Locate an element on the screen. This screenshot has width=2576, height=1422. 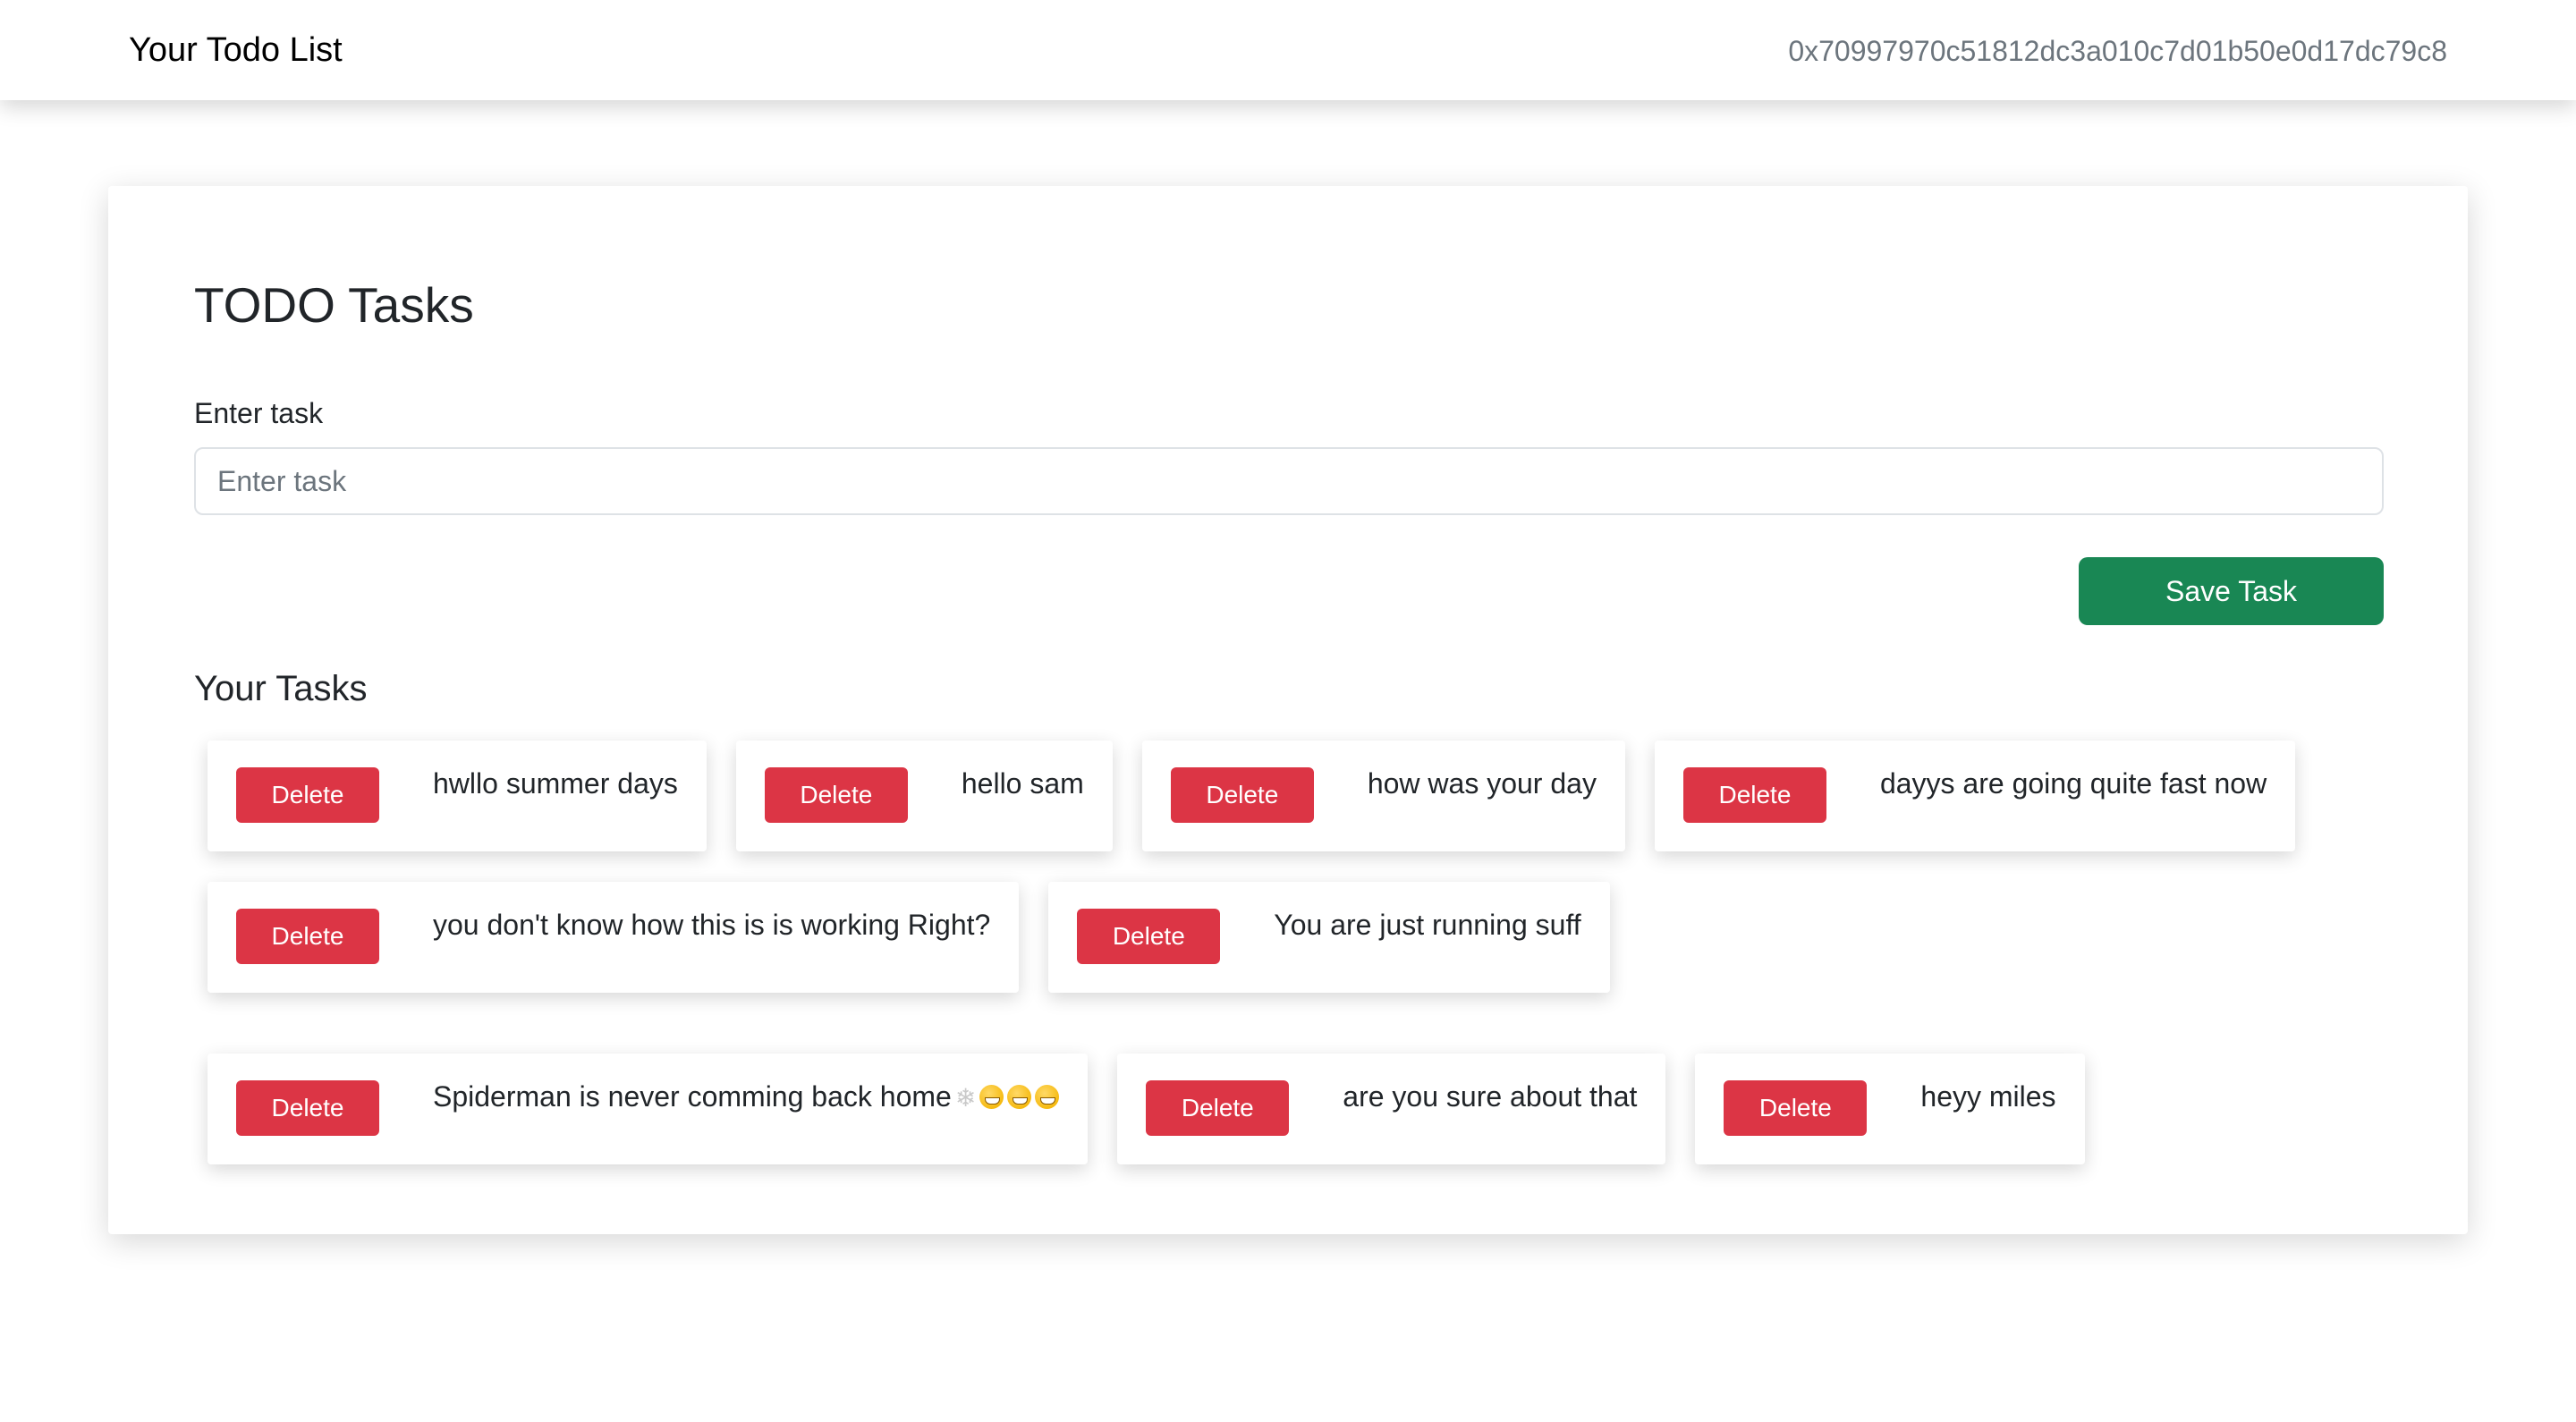
task-item: Delete heyy miles is located at coordinates (1890, 1109).